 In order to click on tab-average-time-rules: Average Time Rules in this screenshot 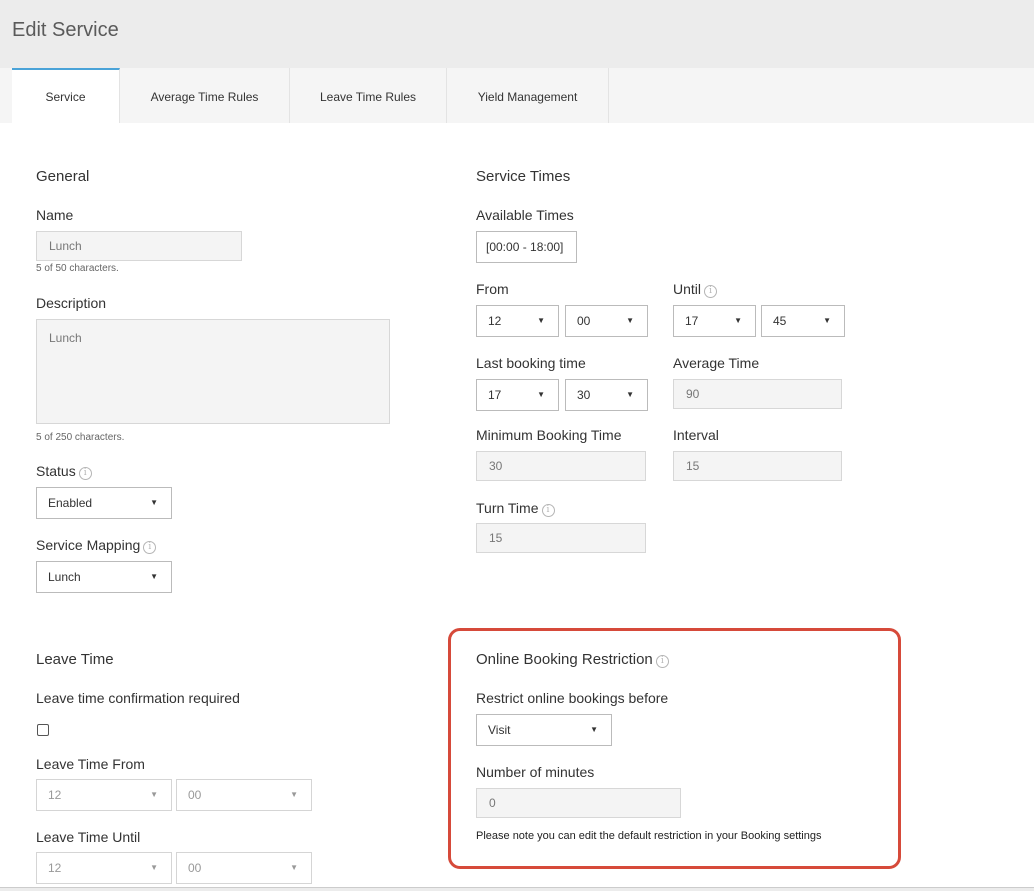, I will do `click(205, 95)`.